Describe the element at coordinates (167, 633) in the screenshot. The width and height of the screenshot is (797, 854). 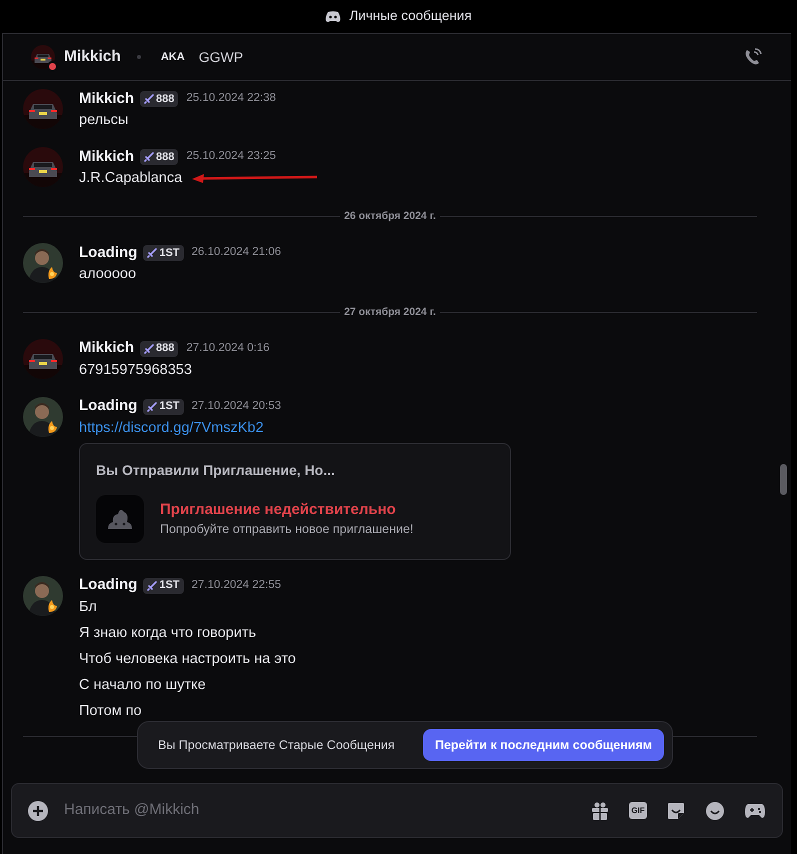
I see `message-text: Я знаю когда что говорить` at that location.